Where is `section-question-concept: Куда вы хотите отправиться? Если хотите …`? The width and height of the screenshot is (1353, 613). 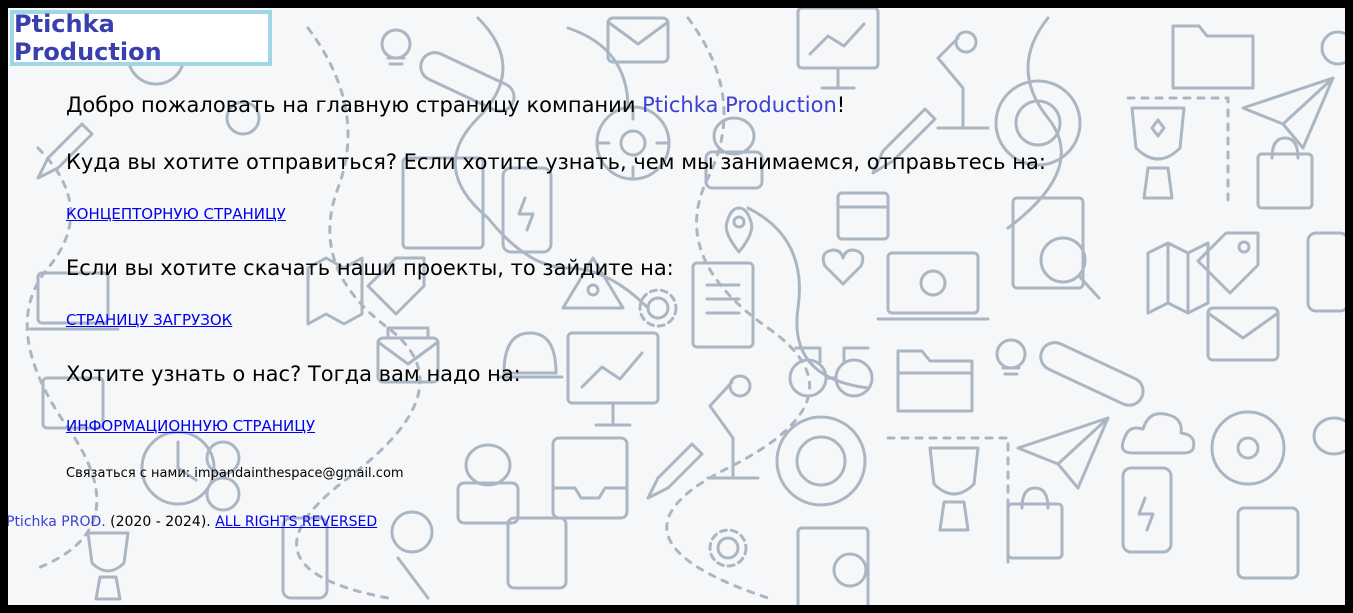 section-question-concept: Куда вы хотите отправиться? Если хотите … is located at coordinates (556, 162).